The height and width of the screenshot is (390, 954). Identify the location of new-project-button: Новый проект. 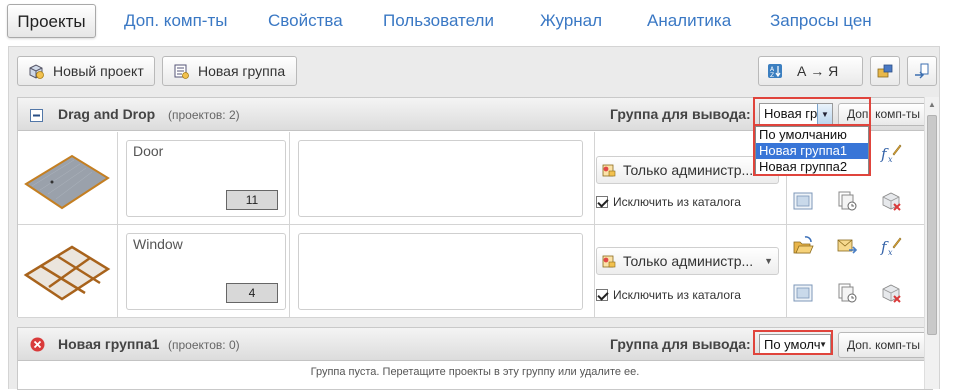
(86, 71).